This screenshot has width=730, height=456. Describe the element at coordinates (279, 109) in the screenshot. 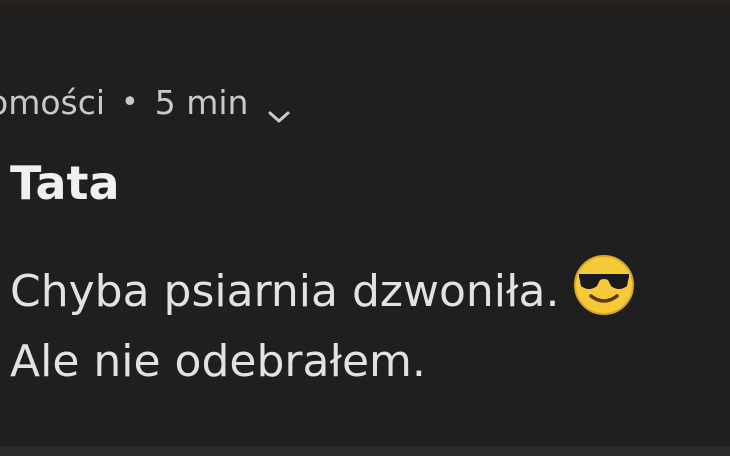

I see `chevron-down-icon` at that location.